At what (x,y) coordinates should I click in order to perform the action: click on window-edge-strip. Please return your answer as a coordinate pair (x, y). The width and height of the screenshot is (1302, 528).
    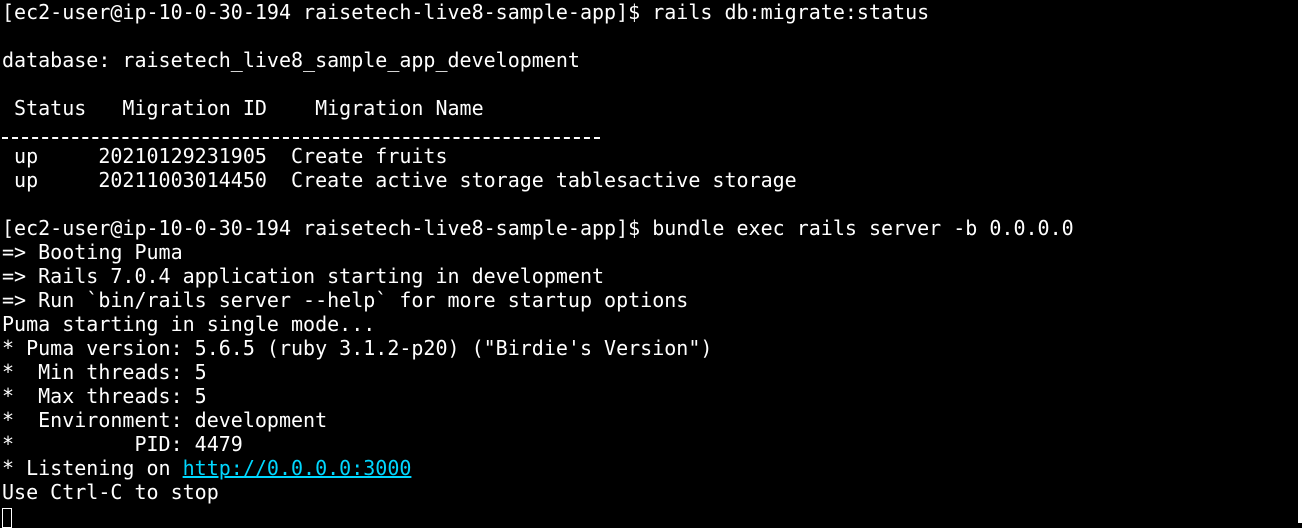
    Looking at the image, I should click on (1300, 261).